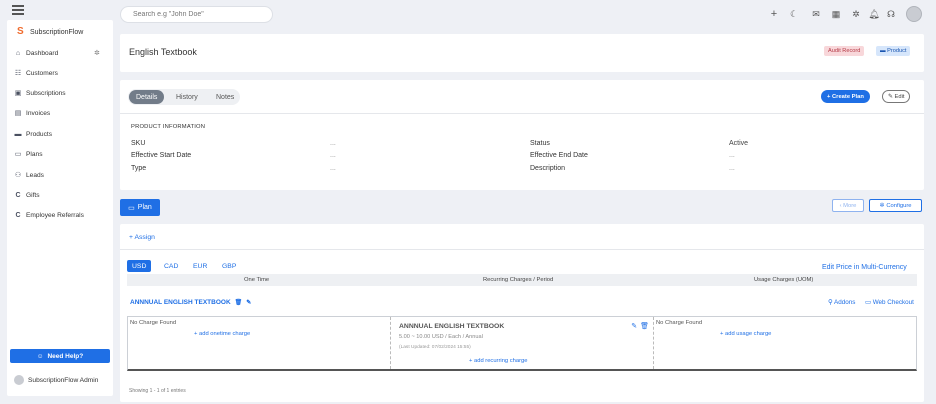  I want to click on add-usage-charge-link: + add usage charge, so click(745, 334).